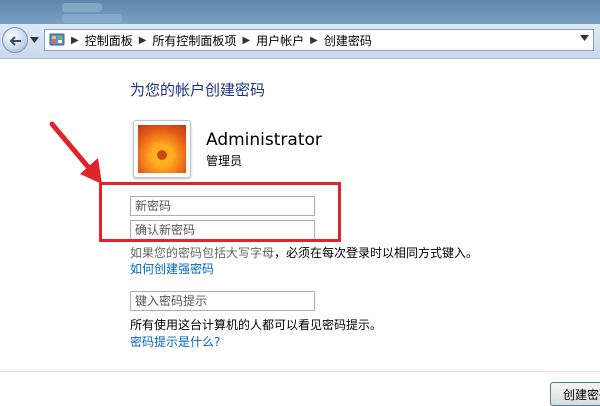 This screenshot has width=600, height=406. What do you see at coordinates (194, 40) in the screenshot?
I see `breadcrumb-all-items: 所有控制面板项` at bounding box center [194, 40].